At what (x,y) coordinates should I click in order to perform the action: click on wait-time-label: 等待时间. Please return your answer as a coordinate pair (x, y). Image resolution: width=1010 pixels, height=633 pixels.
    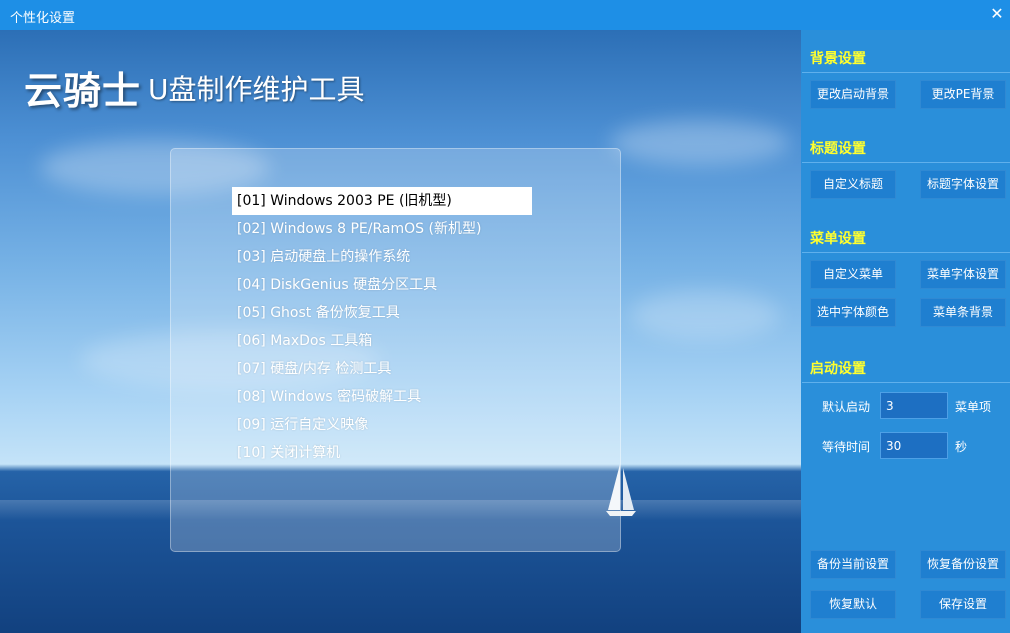
    Looking at the image, I should click on (846, 447).